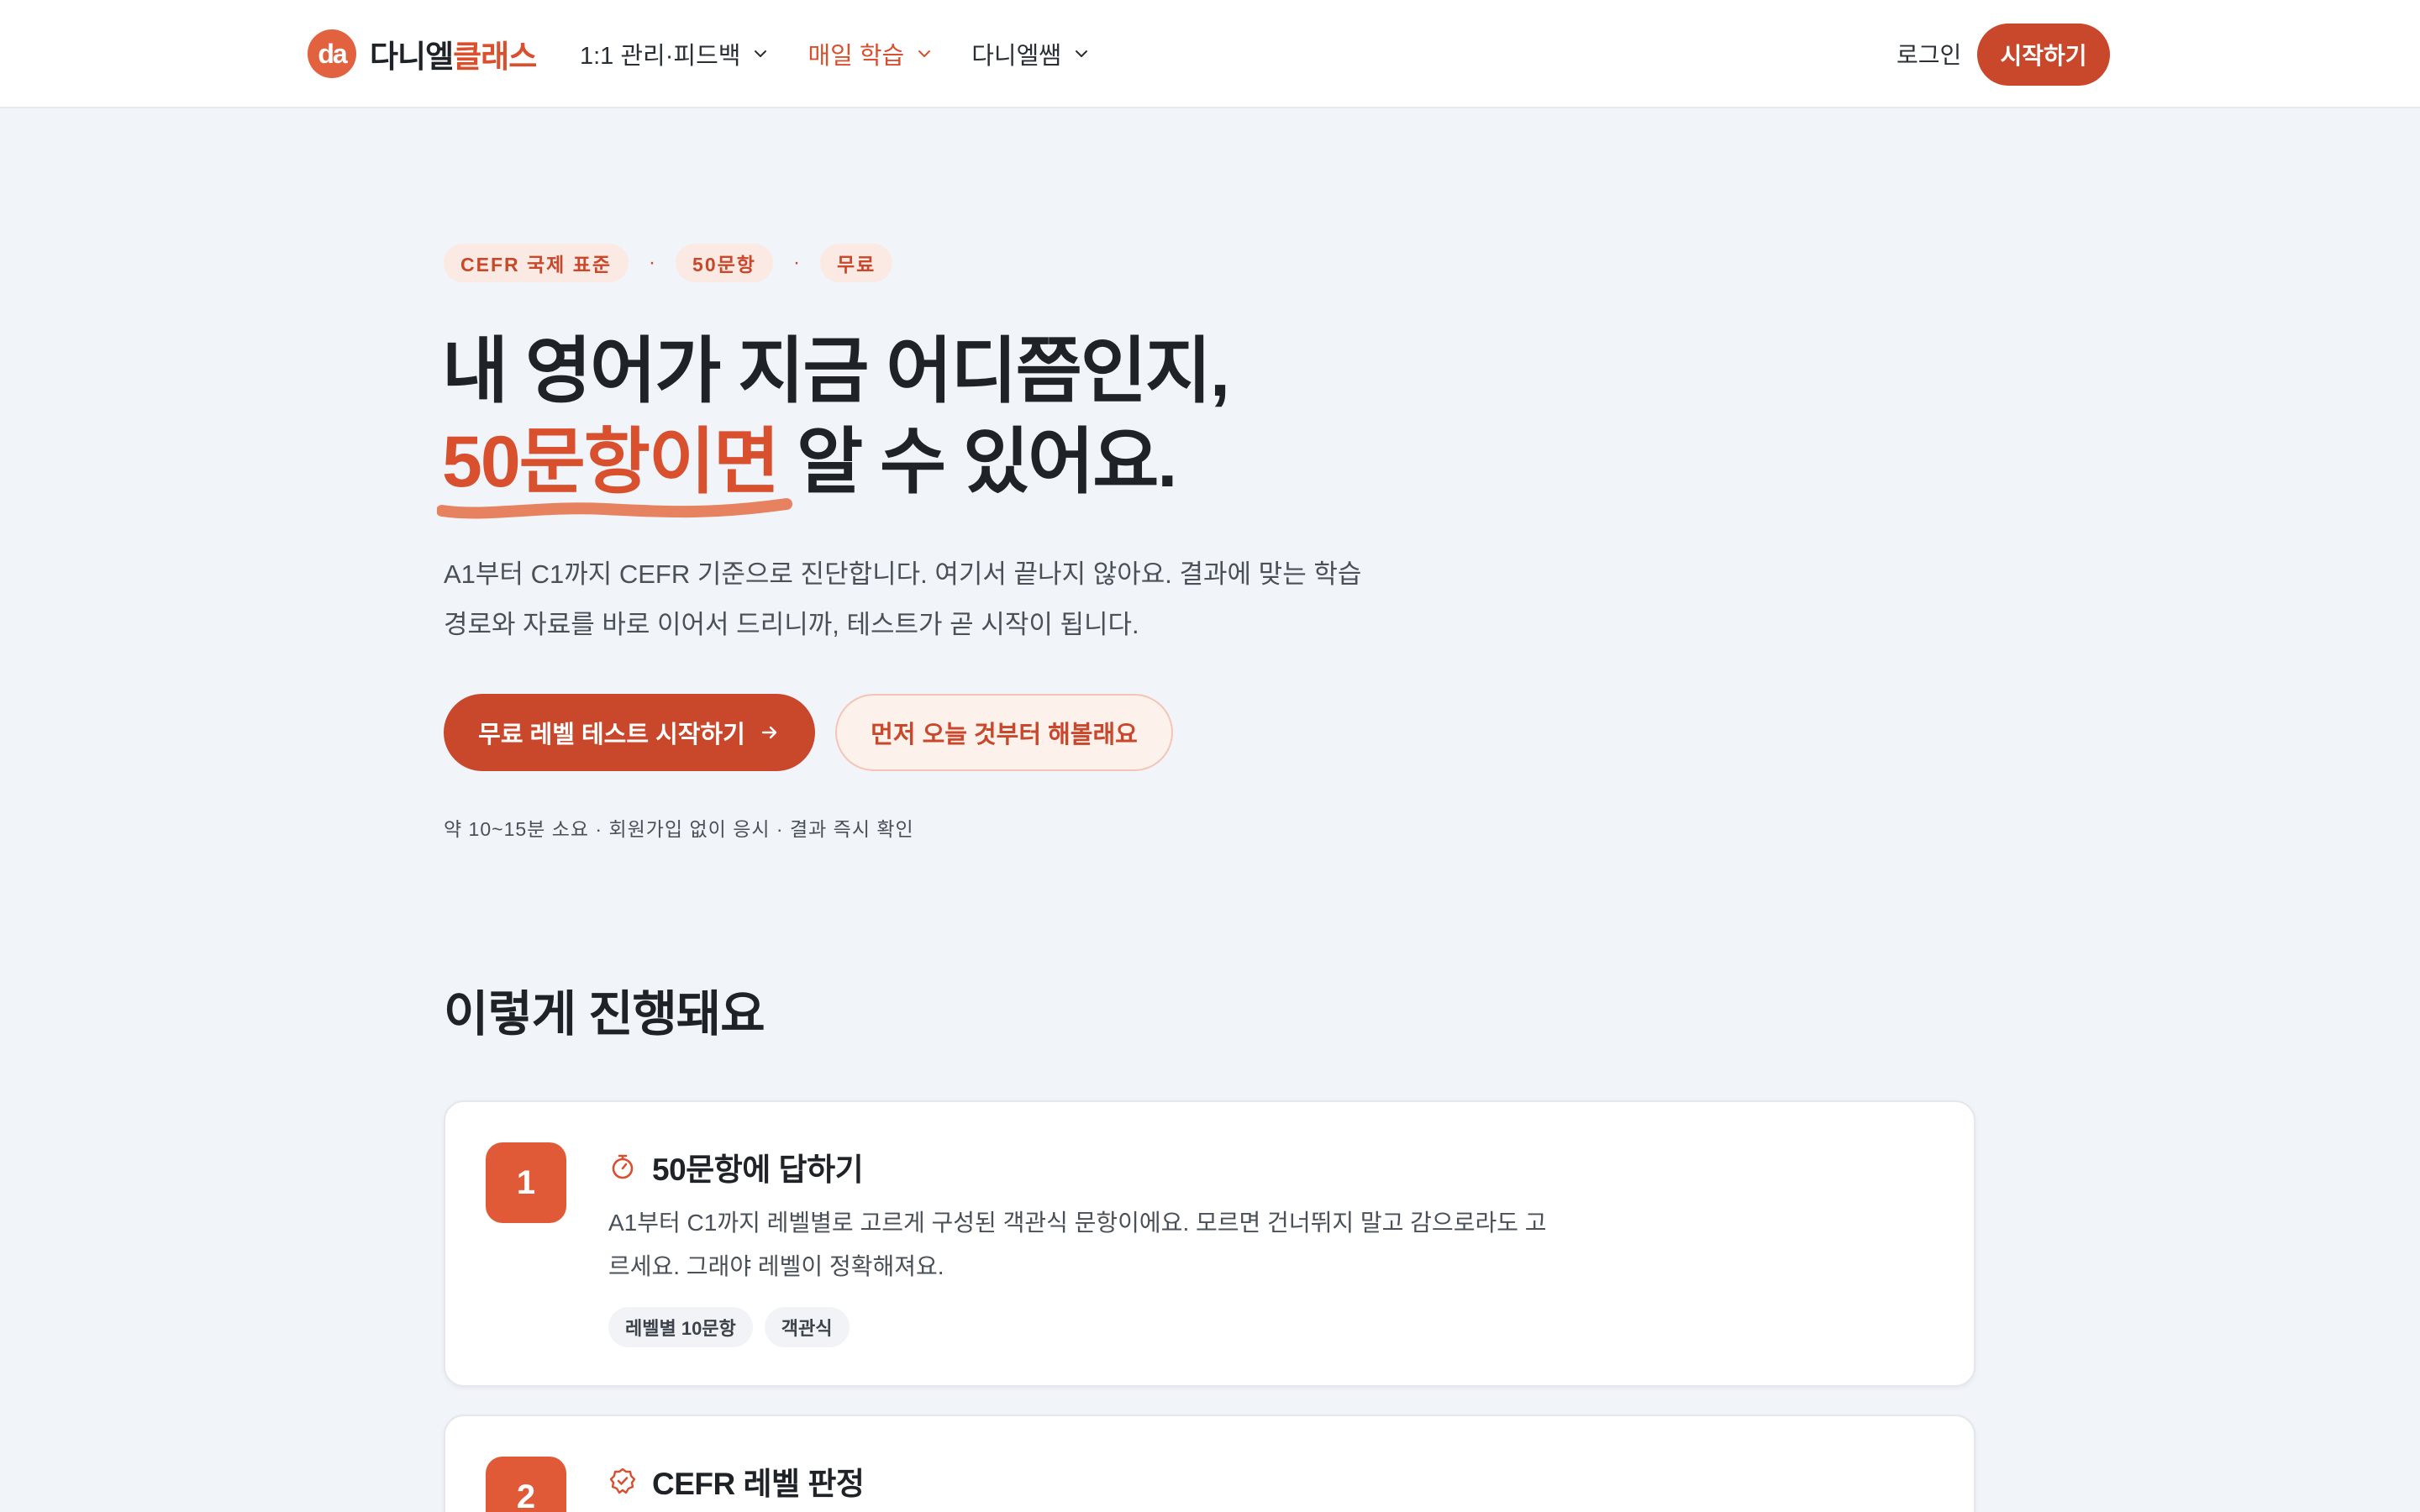  What do you see at coordinates (758, 1169) in the screenshot?
I see `step-title: 50문항에 답하기` at bounding box center [758, 1169].